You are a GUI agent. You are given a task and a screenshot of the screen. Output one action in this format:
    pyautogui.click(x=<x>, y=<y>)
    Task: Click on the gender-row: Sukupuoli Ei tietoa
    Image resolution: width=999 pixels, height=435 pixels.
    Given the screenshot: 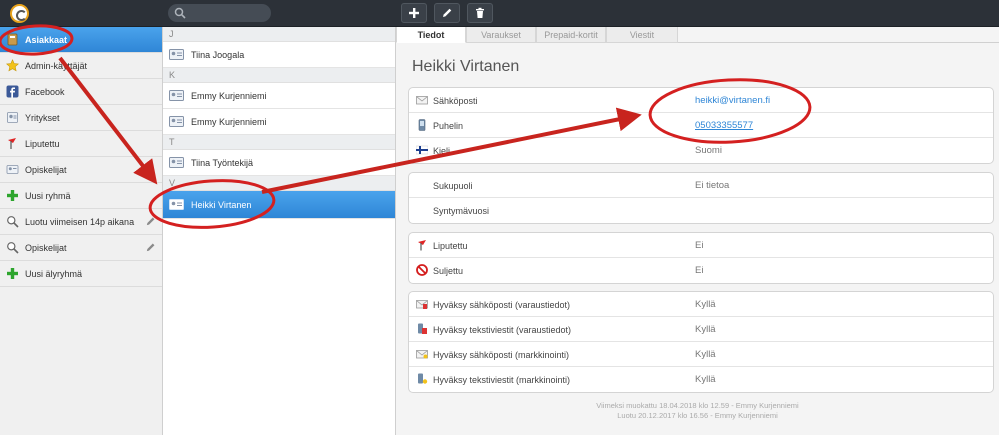 What is the action you would take?
    pyautogui.click(x=701, y=185)
    